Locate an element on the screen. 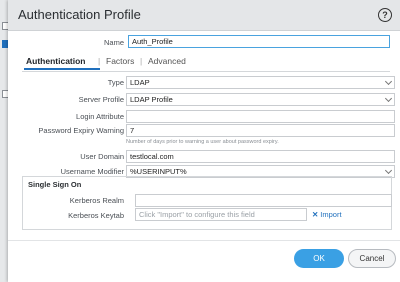 This screenshot has height=282, width=400. ok-button: OK is located at coordinates (319, 258).